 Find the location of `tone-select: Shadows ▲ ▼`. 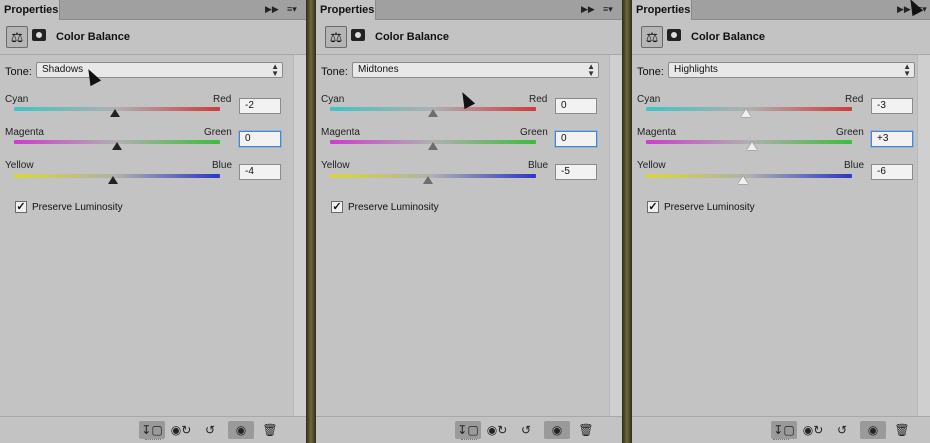

tone-select: Shadows ▲ ▼ is located at coordinates (159, 70).